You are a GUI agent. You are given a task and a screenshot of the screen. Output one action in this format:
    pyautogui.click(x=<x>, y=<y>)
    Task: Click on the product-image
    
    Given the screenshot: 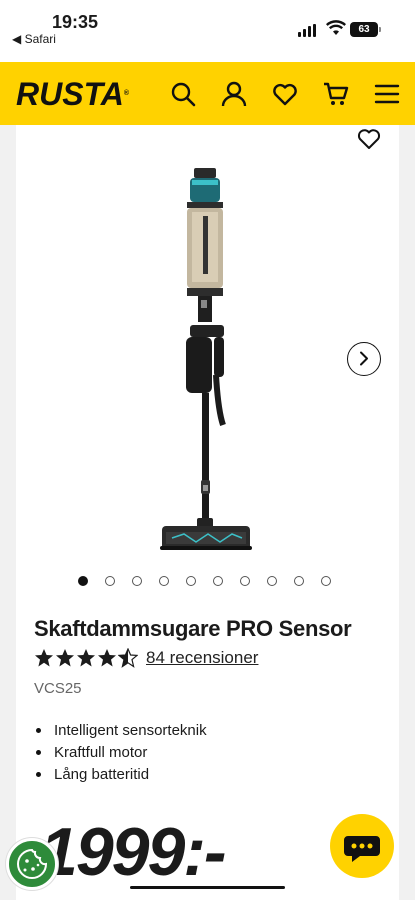 What is the action you would take?
    pyautogui.click(x=210, y=360)
    